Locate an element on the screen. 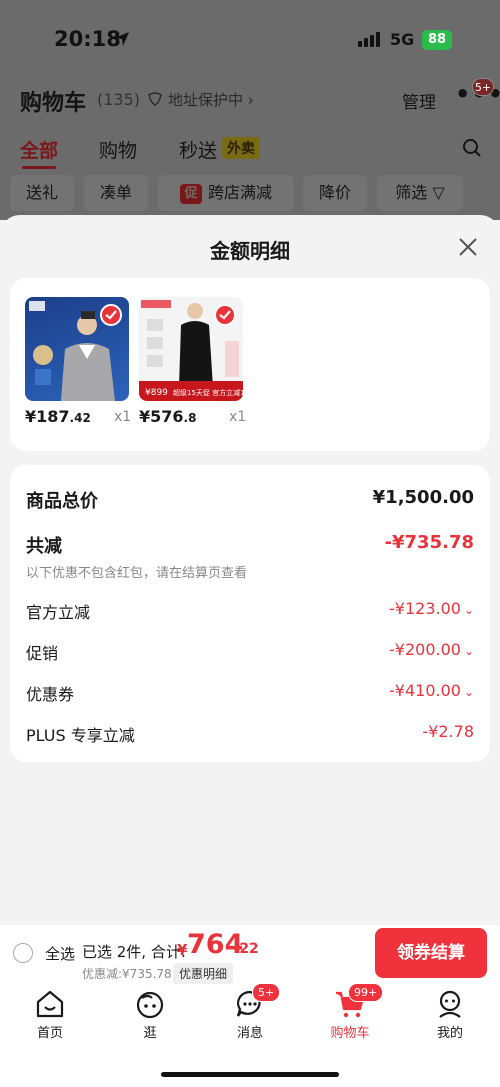  face-icon is located at coordinates (150, 1005).